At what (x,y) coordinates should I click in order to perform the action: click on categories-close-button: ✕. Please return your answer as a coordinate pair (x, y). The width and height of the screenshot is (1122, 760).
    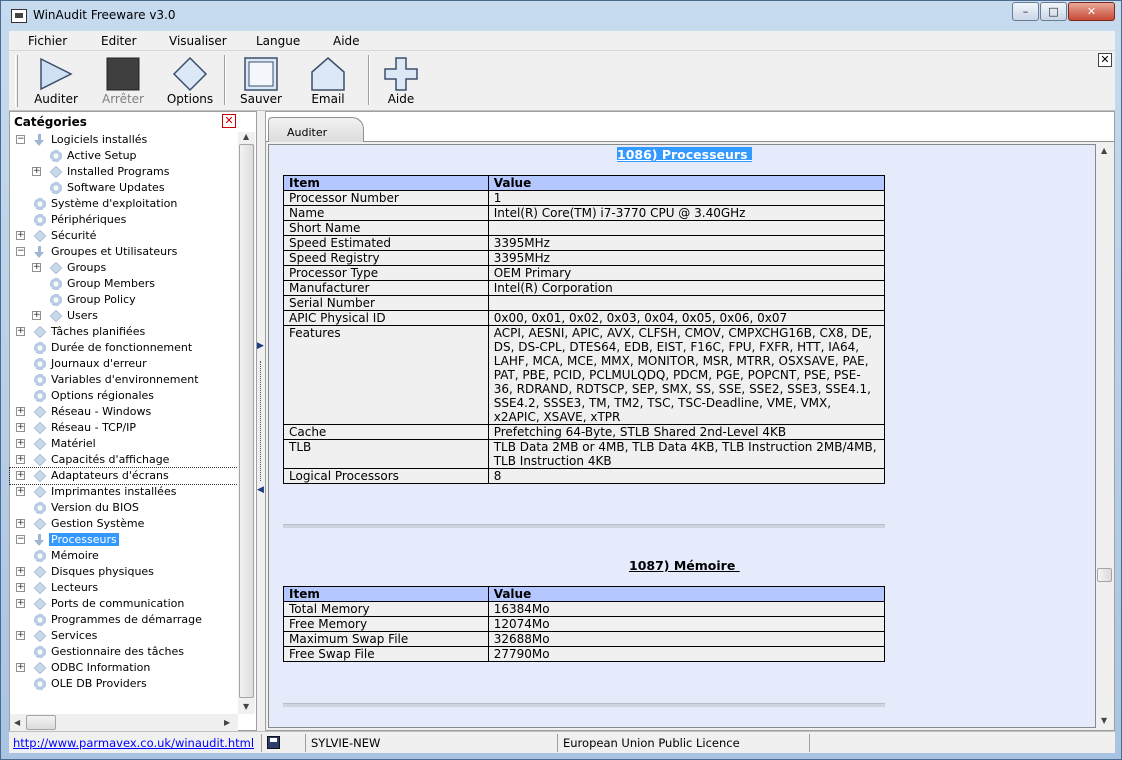
    Looking at the image, I should click on (229, 121).